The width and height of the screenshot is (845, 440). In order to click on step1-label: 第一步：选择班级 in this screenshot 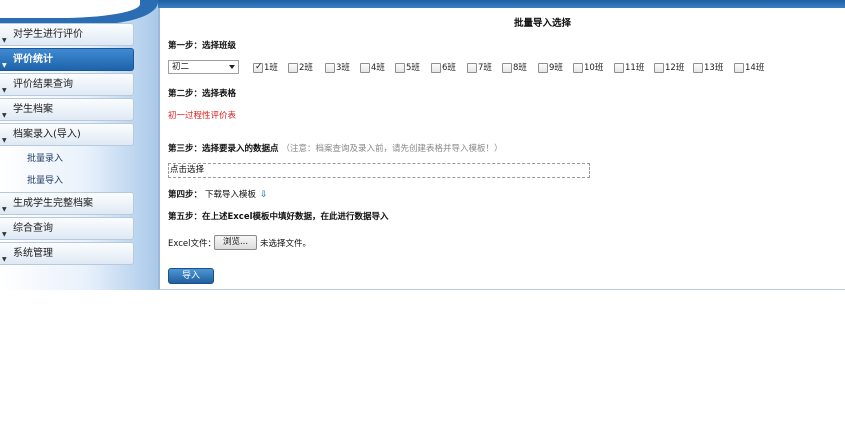, I will do `click(202, 46)`.